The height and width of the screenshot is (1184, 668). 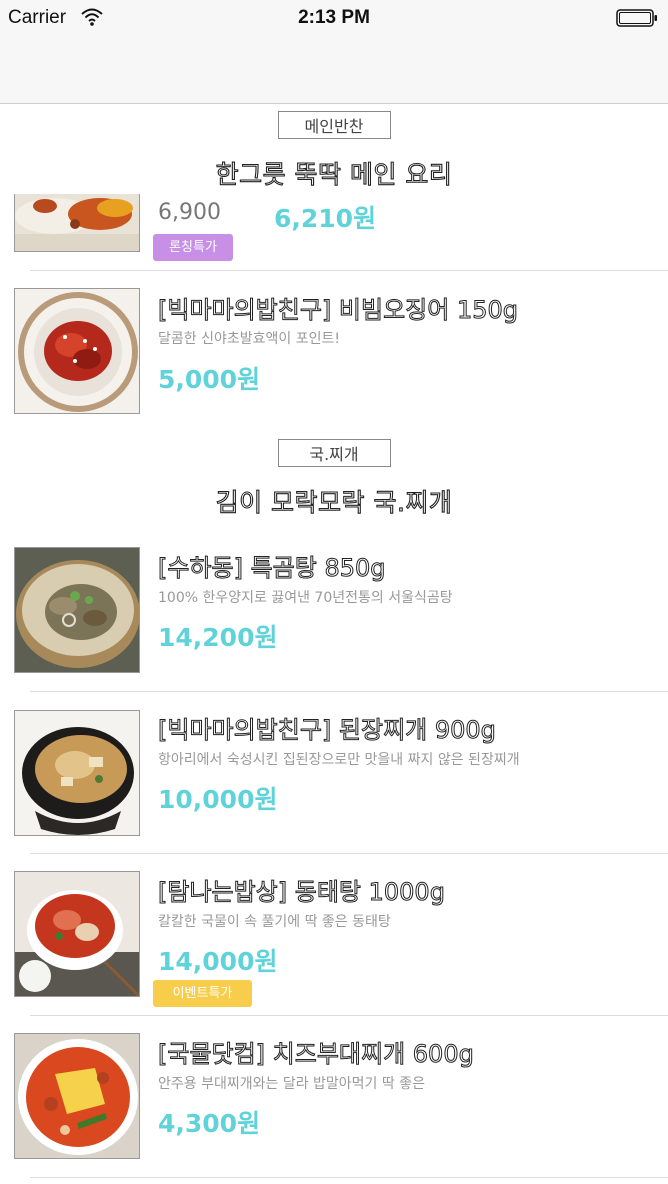 I want to click on battery-icon, so click(x=636, y=18).